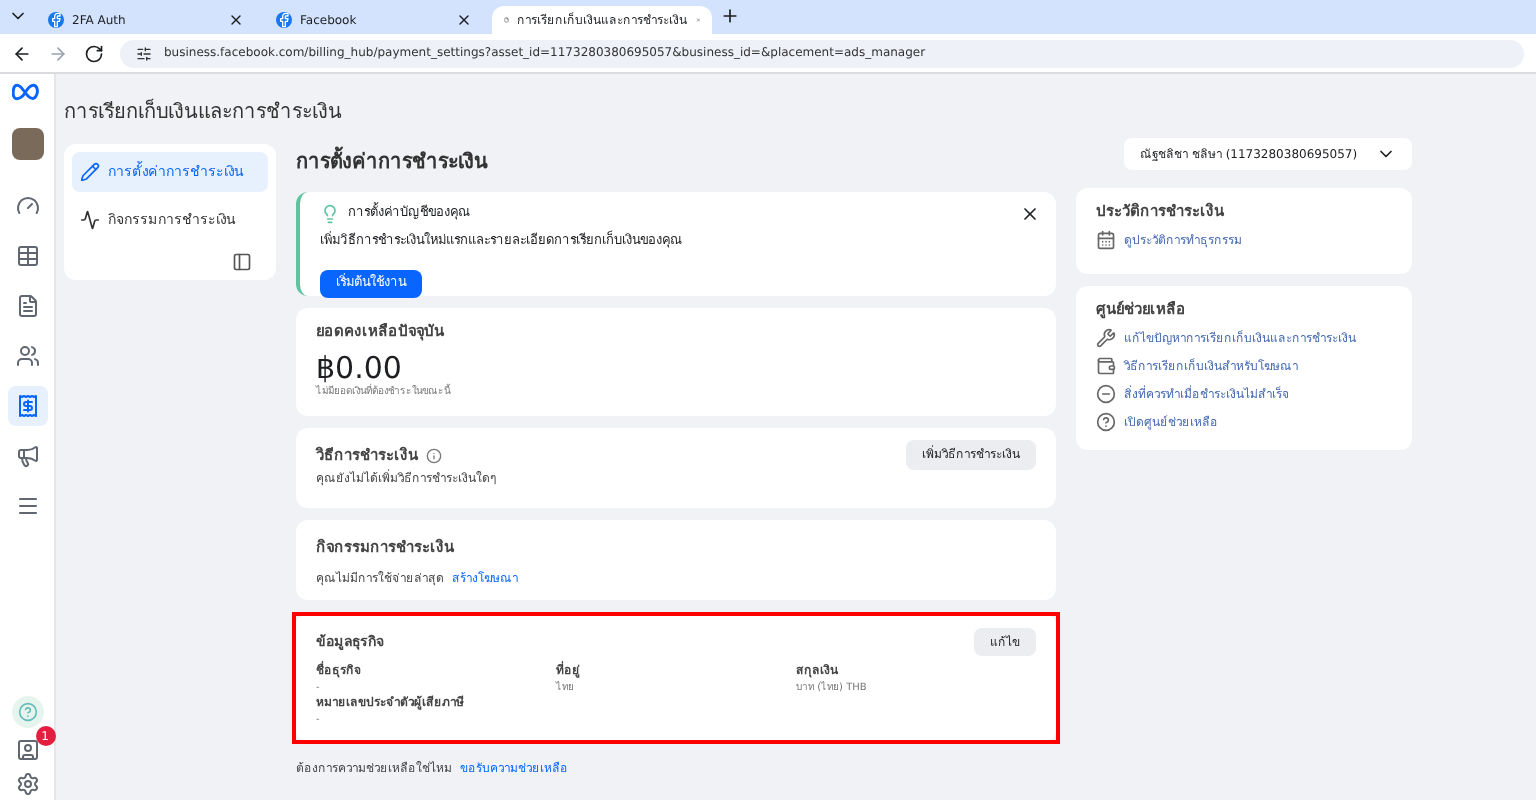  I want to click on info-icon, so click(434, 455).